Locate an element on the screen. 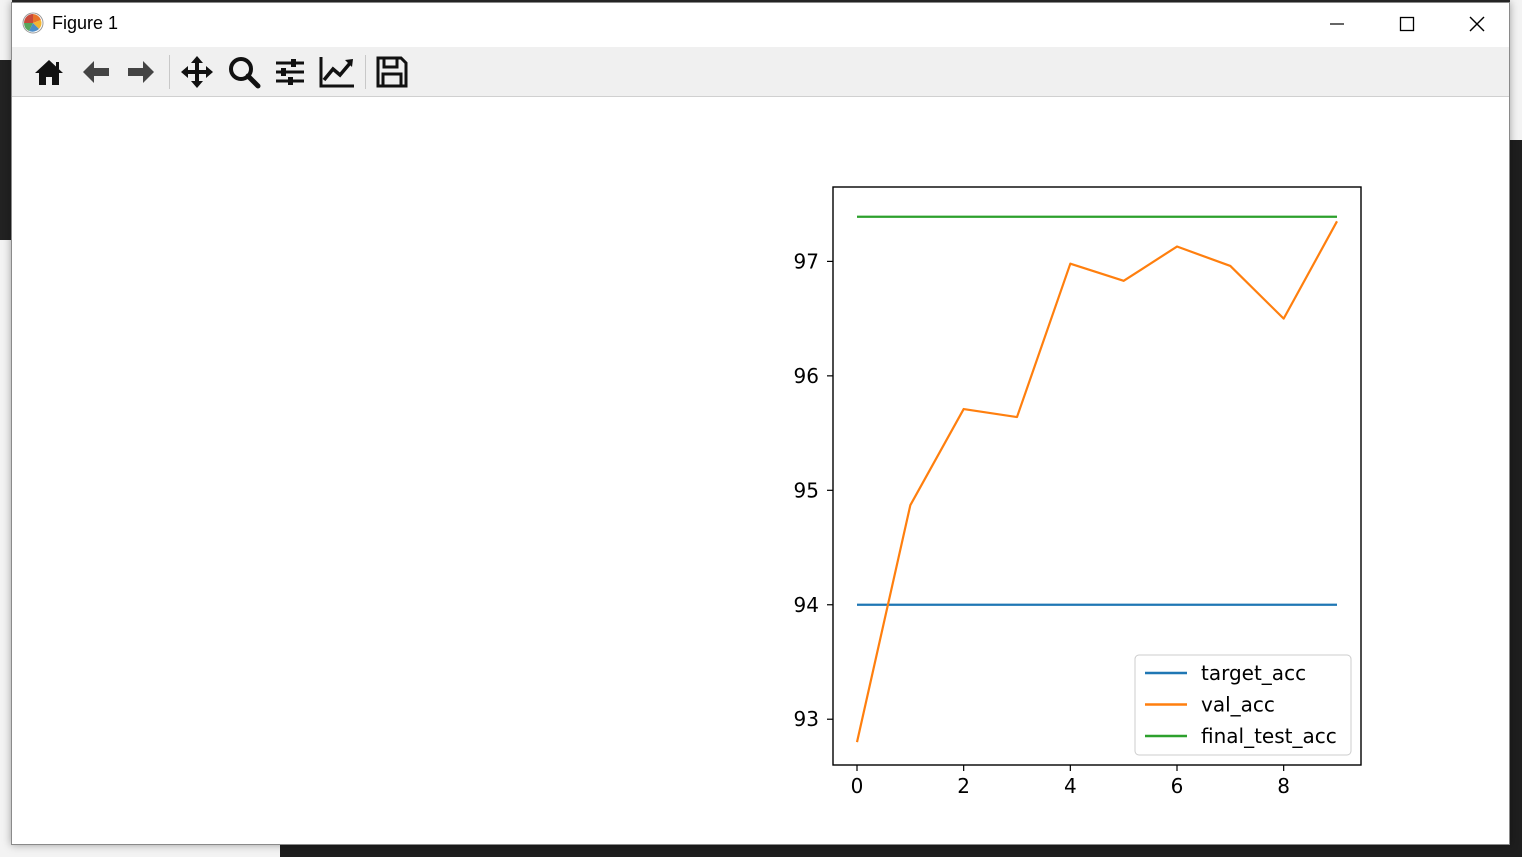 This screenshot has width=1522, height=857. save-icon is located at coordinates (392, 72).